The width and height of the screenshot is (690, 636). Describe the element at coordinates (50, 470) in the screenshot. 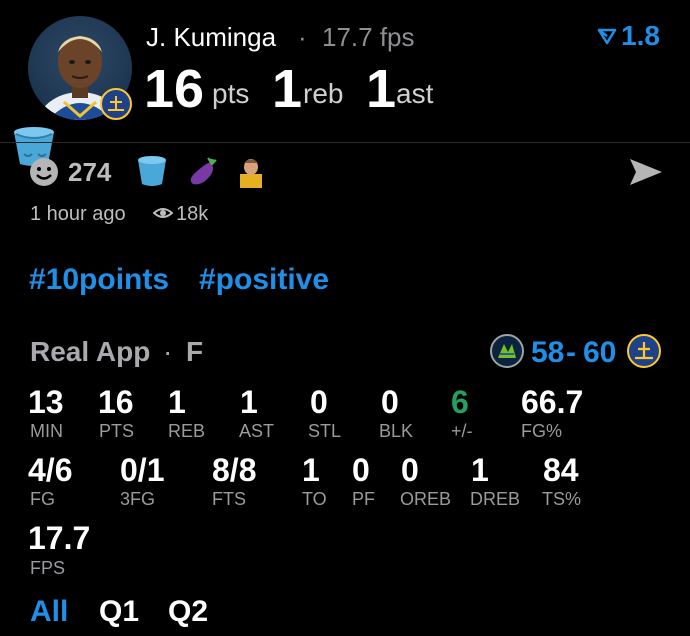

I see `stat-fg-value: 4/6` at that location.